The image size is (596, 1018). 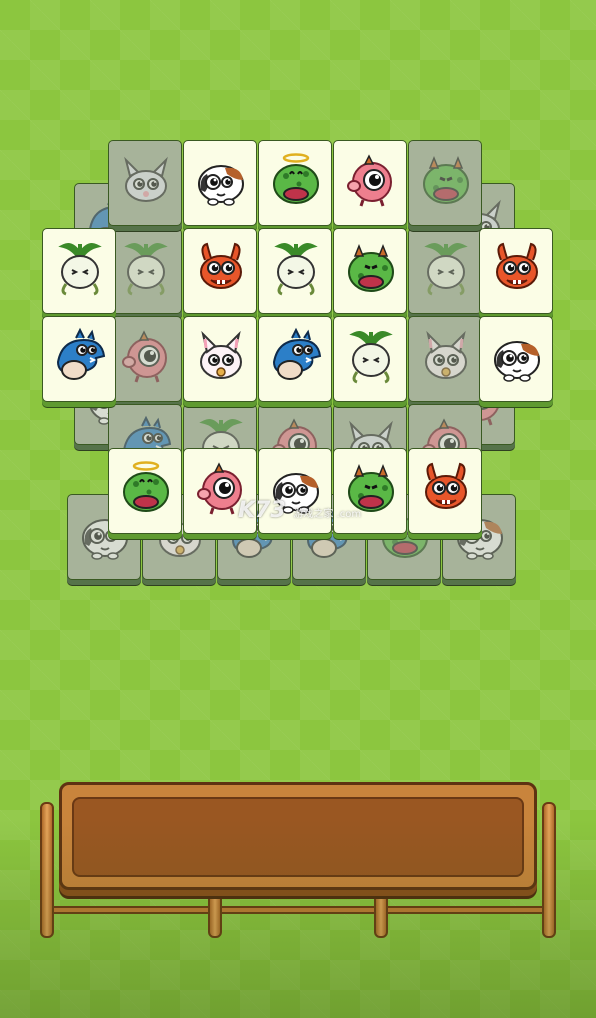 I want to click on tile-tray, so click(x=299, y=862).